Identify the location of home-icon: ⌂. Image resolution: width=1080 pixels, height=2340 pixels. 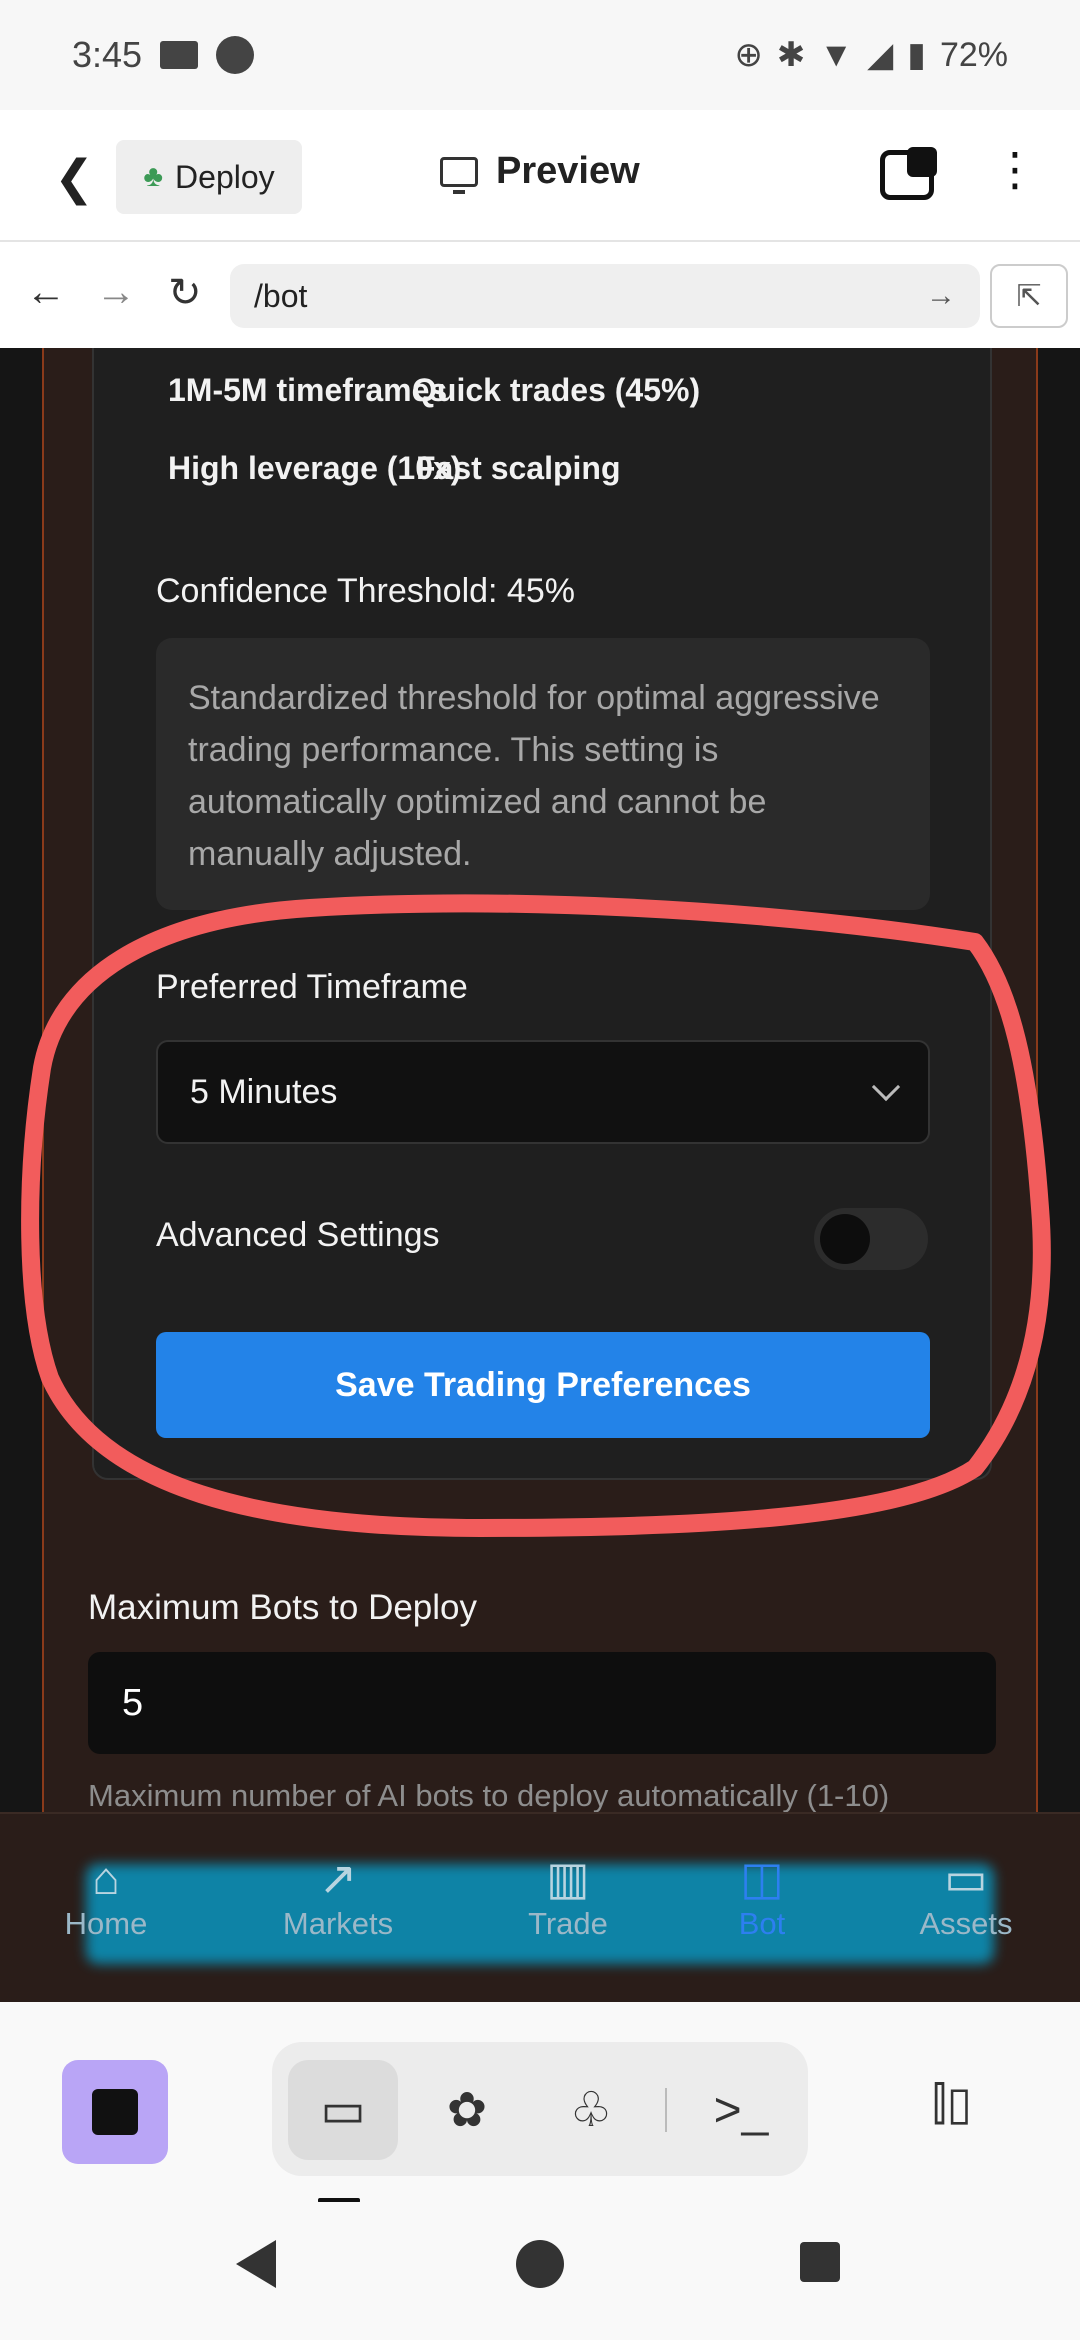
(106, 1878).